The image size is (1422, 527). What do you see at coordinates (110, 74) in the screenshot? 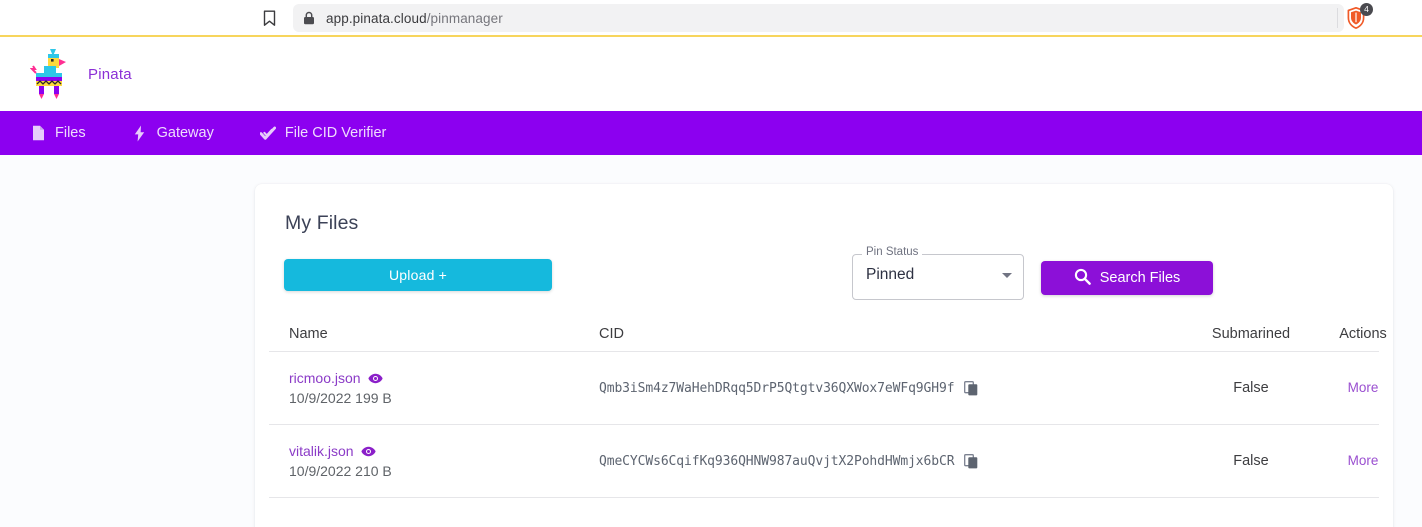
I see `brand-name: Pinata` at bounding box center [110, 74].